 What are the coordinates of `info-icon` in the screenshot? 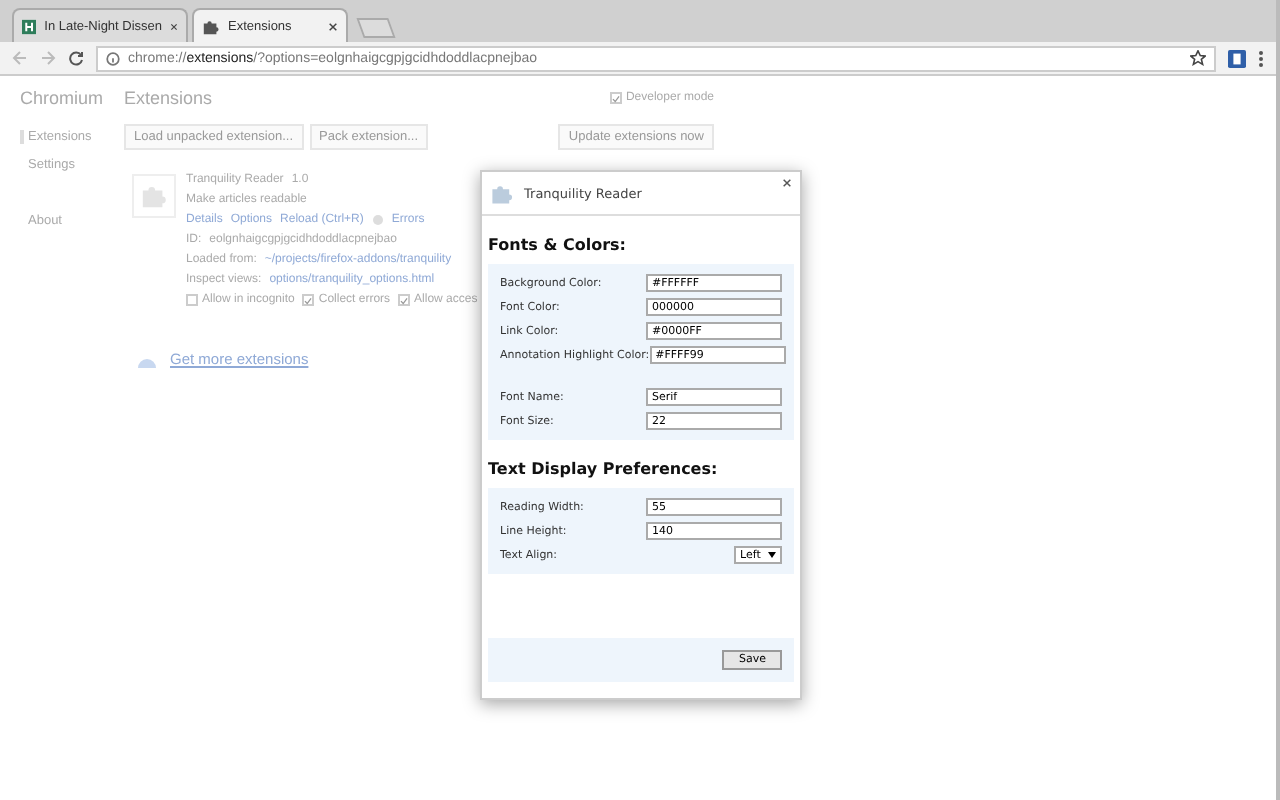 It's located at (113, 58).